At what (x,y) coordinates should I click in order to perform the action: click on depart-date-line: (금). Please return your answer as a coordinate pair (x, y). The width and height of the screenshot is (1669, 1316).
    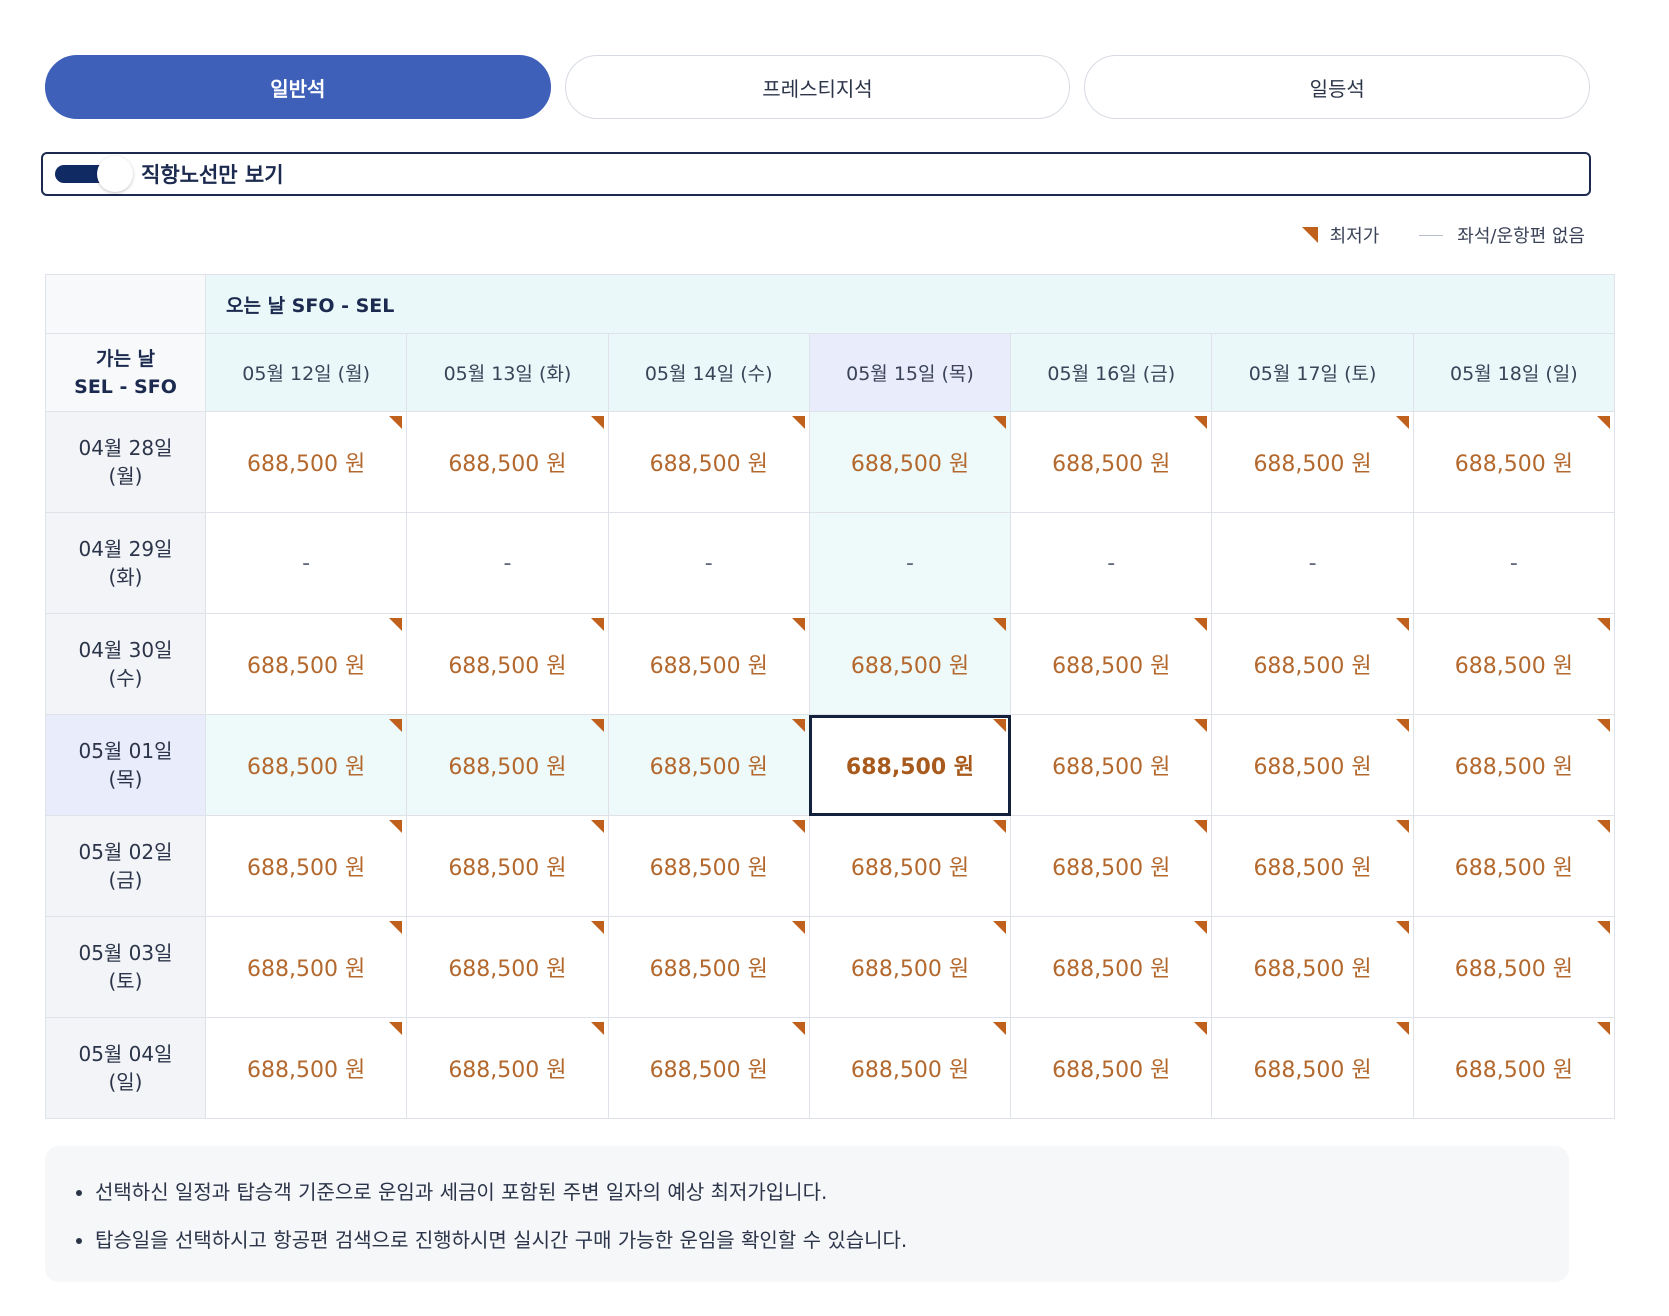
    Looking at the image, I should click on (125, 880).